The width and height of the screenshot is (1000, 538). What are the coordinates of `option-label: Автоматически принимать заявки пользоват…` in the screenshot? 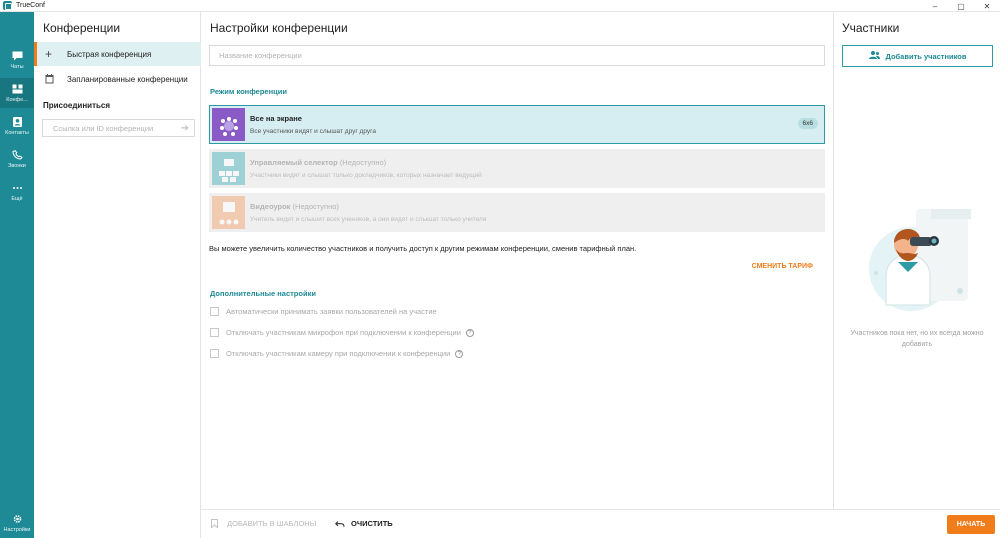 It's located at (331, 311).